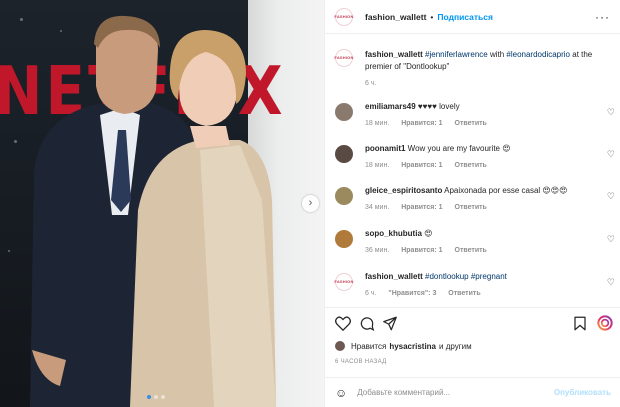 The image size is (620, 407). I want to click on comment-username: gleice_espiritosanto, so click(403, 190).